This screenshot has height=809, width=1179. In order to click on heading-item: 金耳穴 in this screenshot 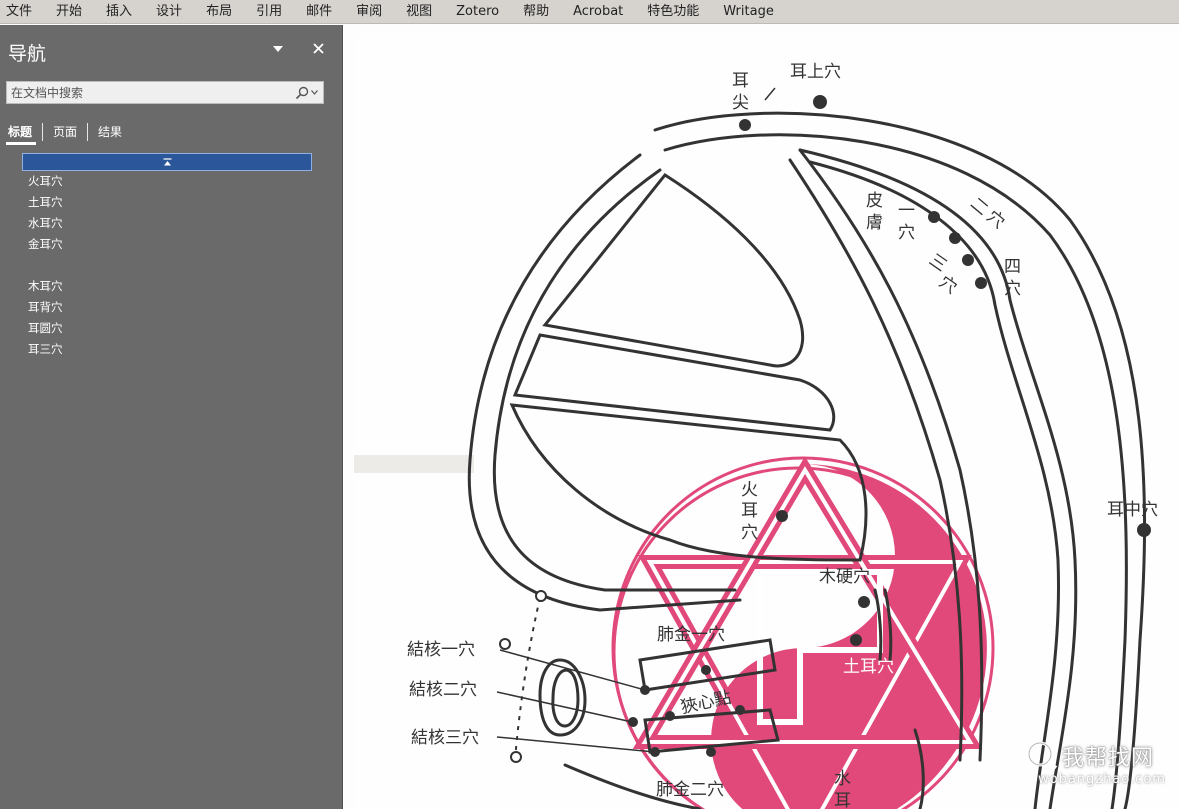, I will do `click(172, 244)`.